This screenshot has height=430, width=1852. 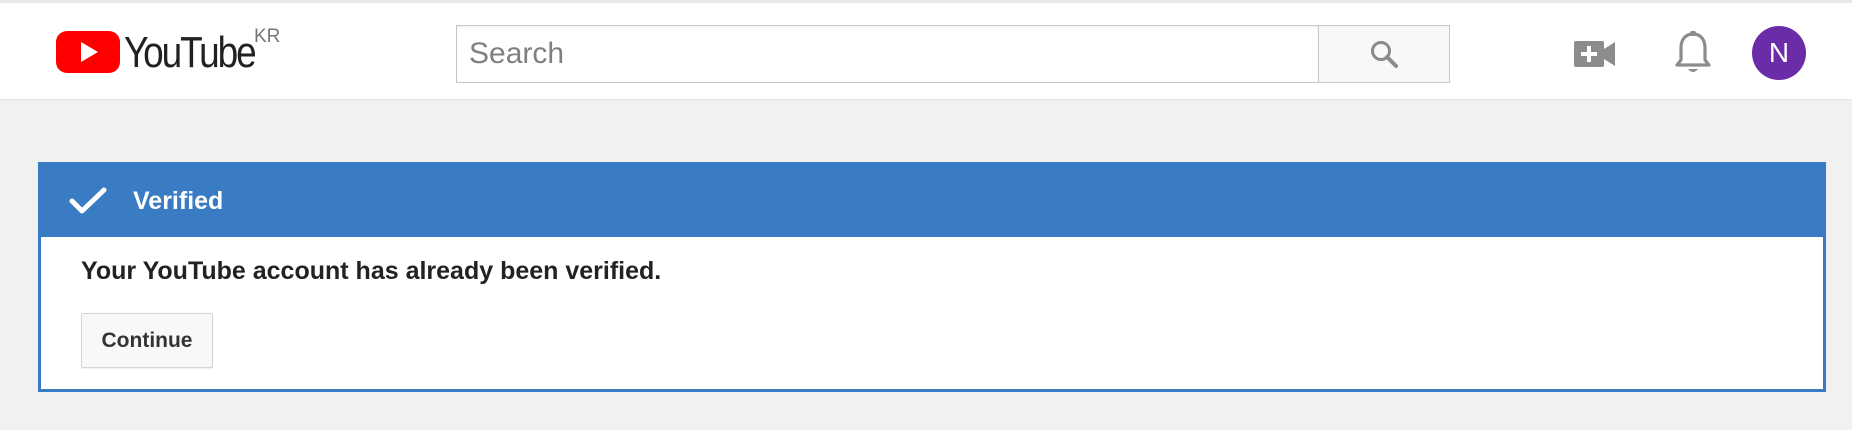 I want to click on search-icon, so click(x=1384, y=54).